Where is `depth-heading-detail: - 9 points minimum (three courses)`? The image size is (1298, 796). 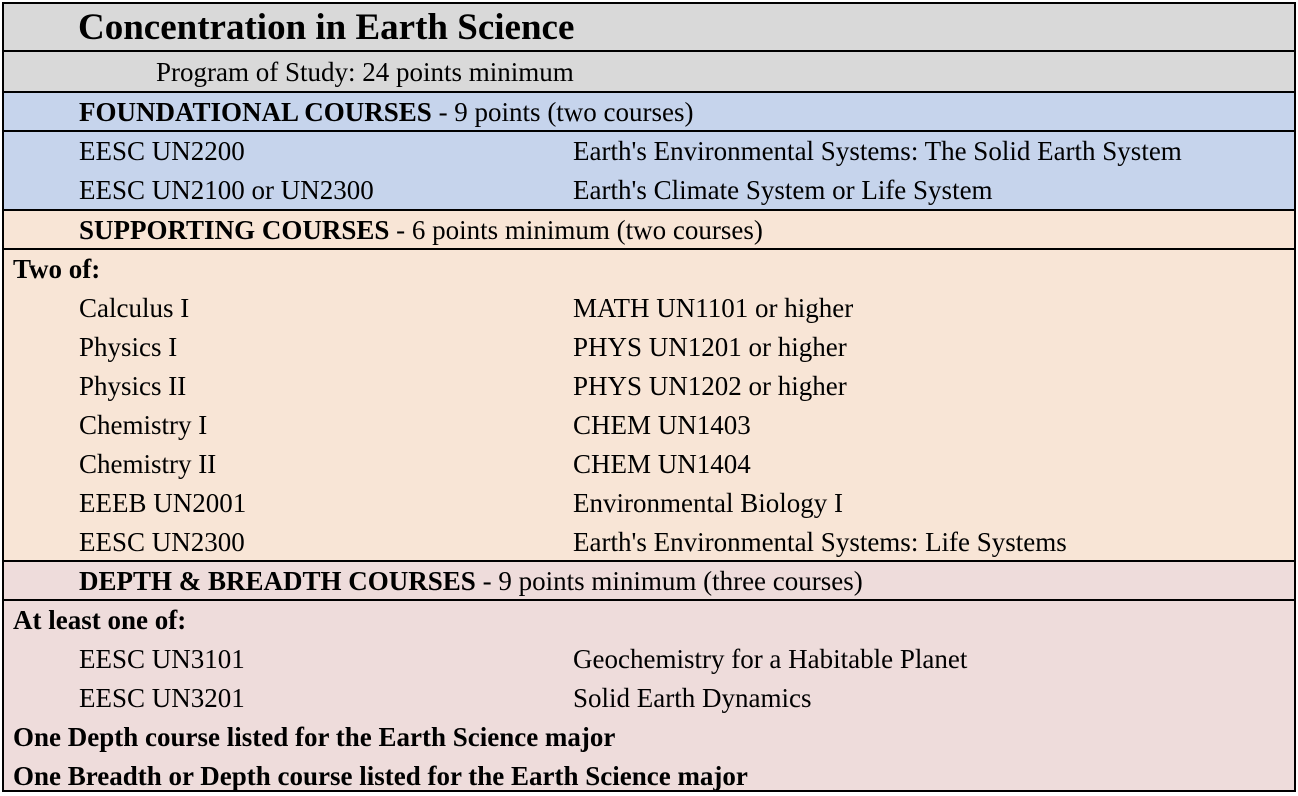
depth-heading-detail: - 9 points minimum (three courses) is located at coordinates (669, 581).